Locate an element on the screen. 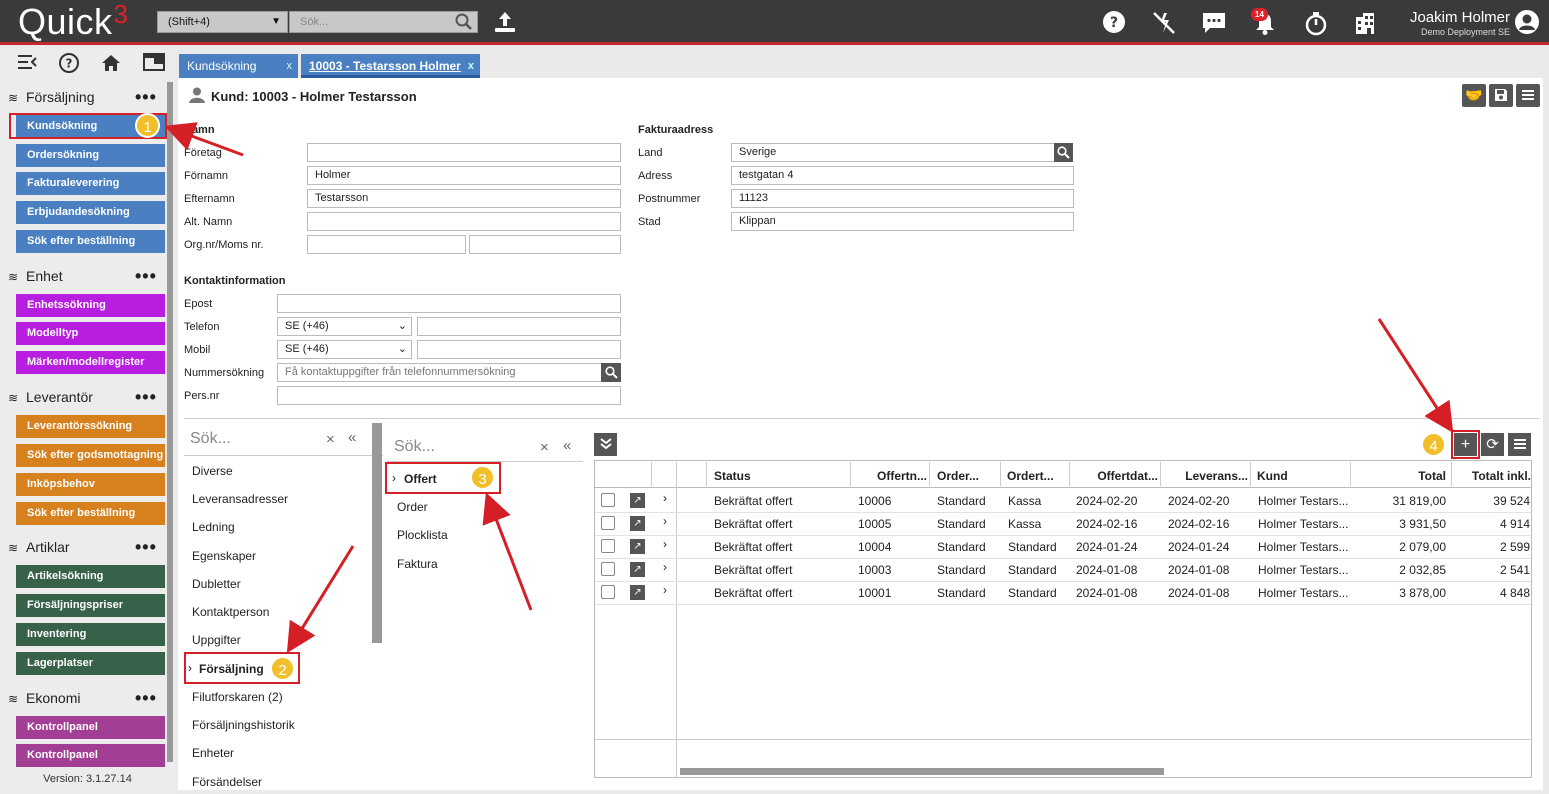 This screenshot has height=794, width=1549. company-field is located at coordinates (464, 152).